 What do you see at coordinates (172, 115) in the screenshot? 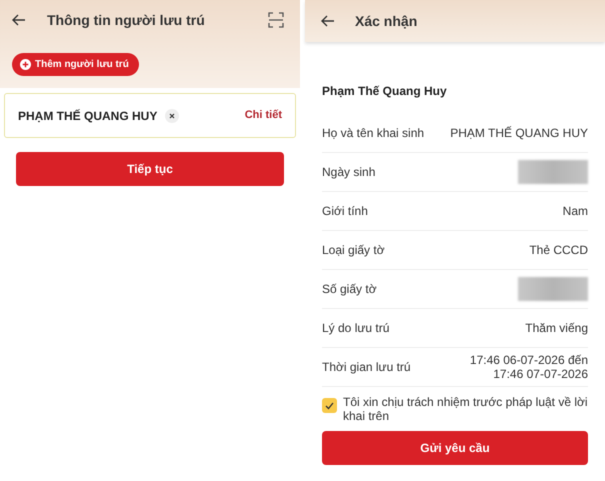
I see `remove-icon` at bounding box center [172, 115].